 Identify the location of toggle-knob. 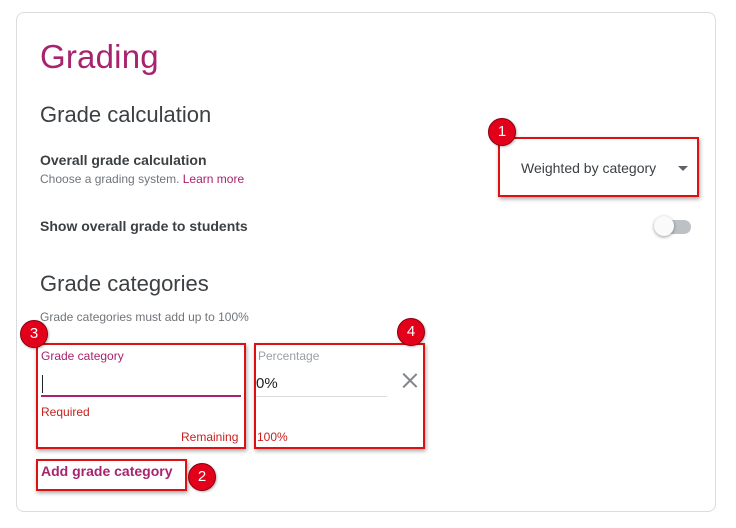
(664, 226).